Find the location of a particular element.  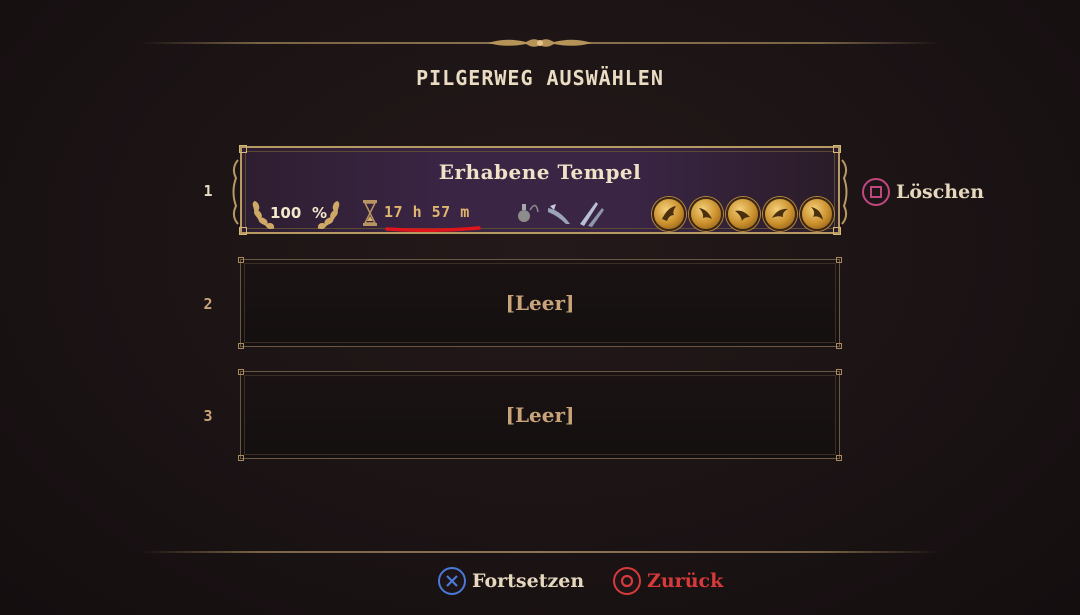

equipped-items-icon is located at coordinates (561, 214).